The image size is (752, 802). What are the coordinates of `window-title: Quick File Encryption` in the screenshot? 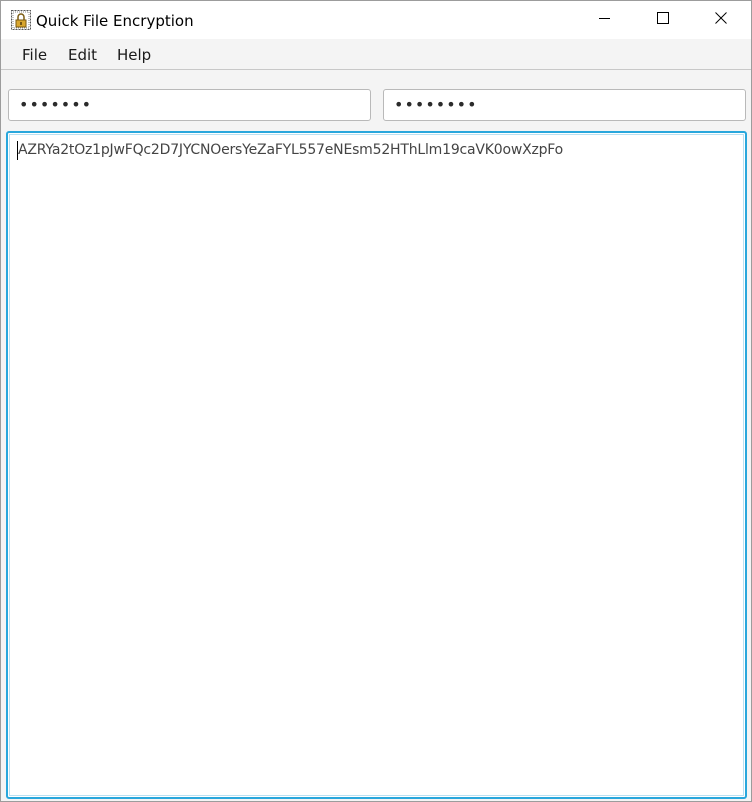 It's located at (115, 21).